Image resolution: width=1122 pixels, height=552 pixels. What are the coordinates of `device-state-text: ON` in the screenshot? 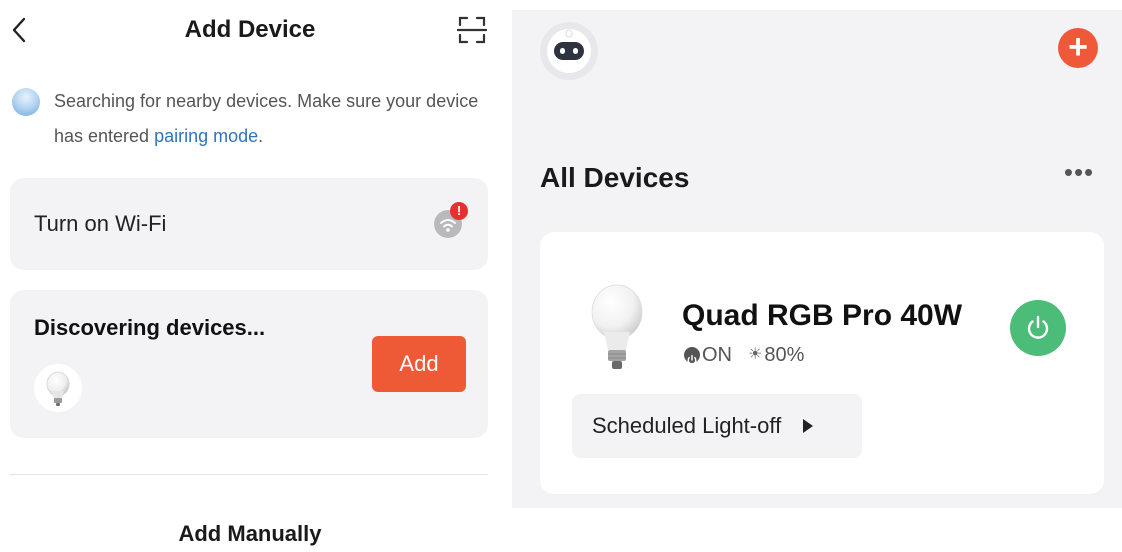 It's located at (717, 355).